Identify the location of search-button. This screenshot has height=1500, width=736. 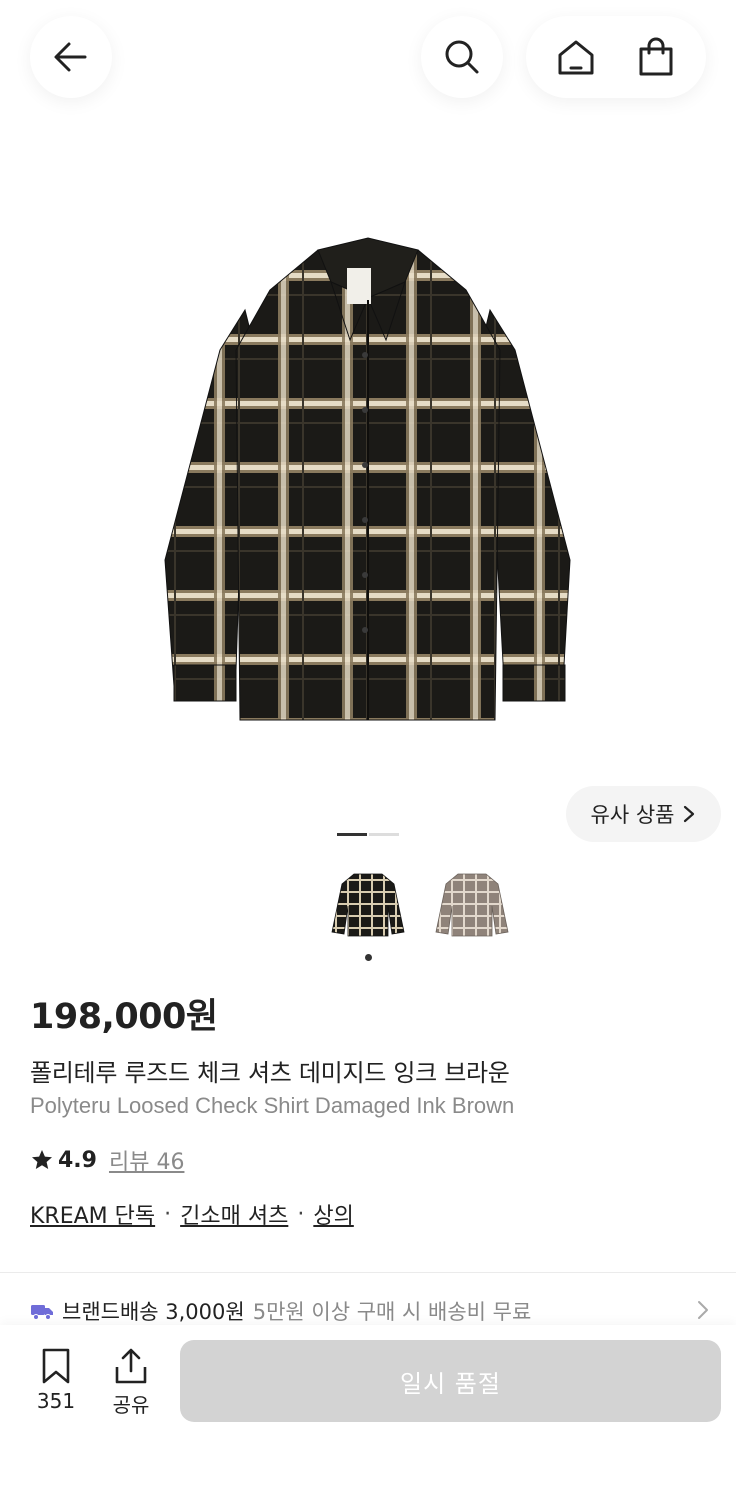
(462, 57).